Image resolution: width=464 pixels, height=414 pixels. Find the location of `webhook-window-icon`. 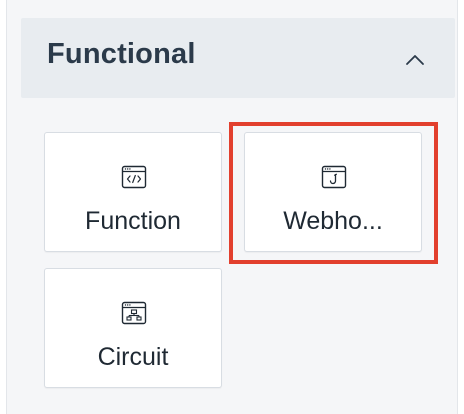

webhook-window-icon is located at coordinates (334, 177).